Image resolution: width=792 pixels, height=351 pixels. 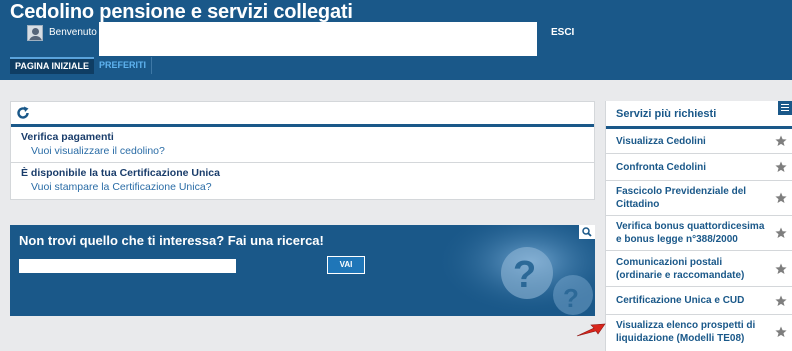 What do you see at coordinates (73, 32) in the screenshot?
I see `welcome-text: Benvenuto` at bounding box center [73, 32].